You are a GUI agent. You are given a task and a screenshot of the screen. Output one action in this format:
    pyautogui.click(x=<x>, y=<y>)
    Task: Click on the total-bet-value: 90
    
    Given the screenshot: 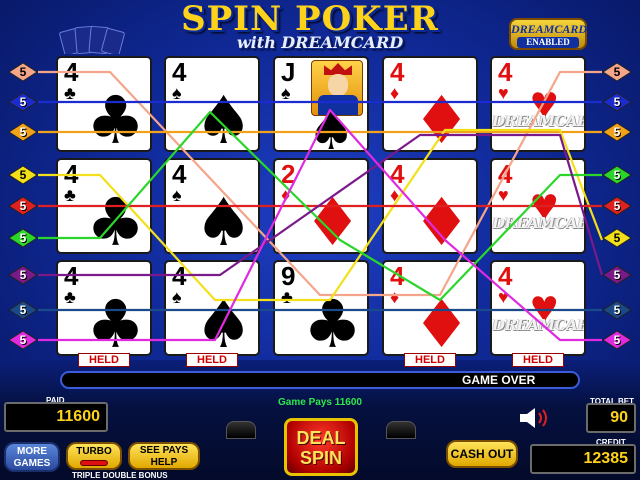 What is the action you would take?
    pyautogui.click(x=619, y=417)
    